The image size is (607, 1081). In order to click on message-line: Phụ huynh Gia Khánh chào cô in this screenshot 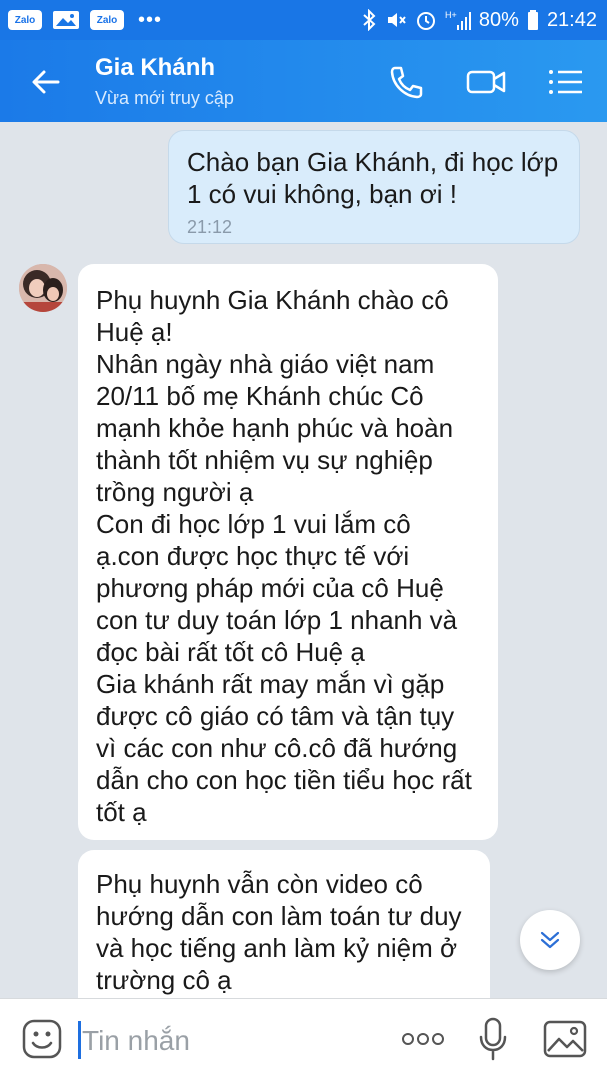, I will do `click(272, 300)`.